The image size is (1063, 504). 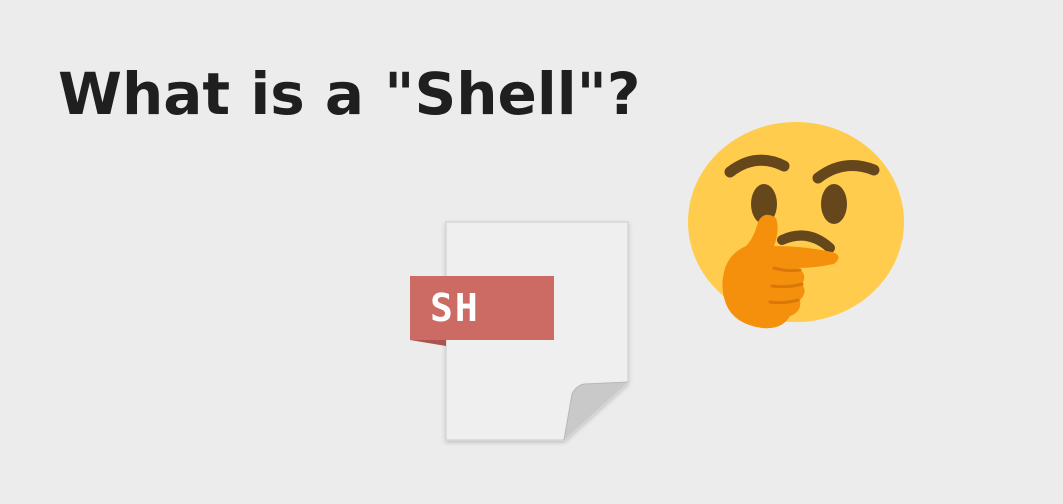 I want to click on thinking-face-icon, so click(x=796, y=230).